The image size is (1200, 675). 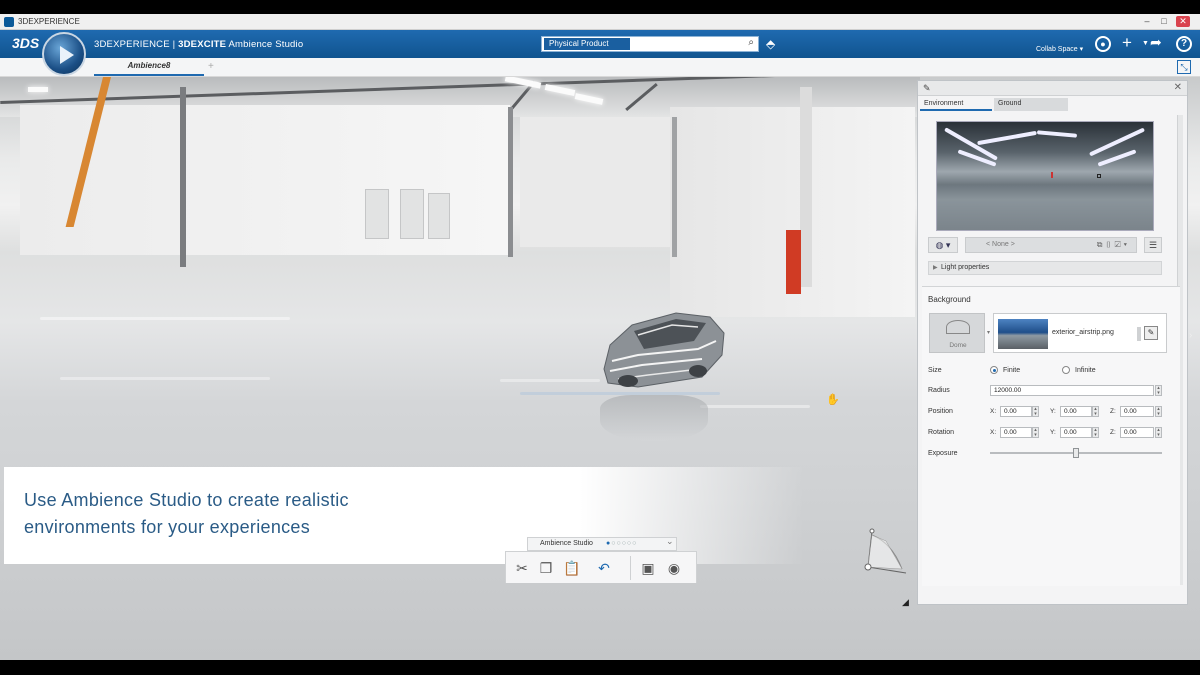 I want to click on exposure-slider, so click(x=1076, y=453).